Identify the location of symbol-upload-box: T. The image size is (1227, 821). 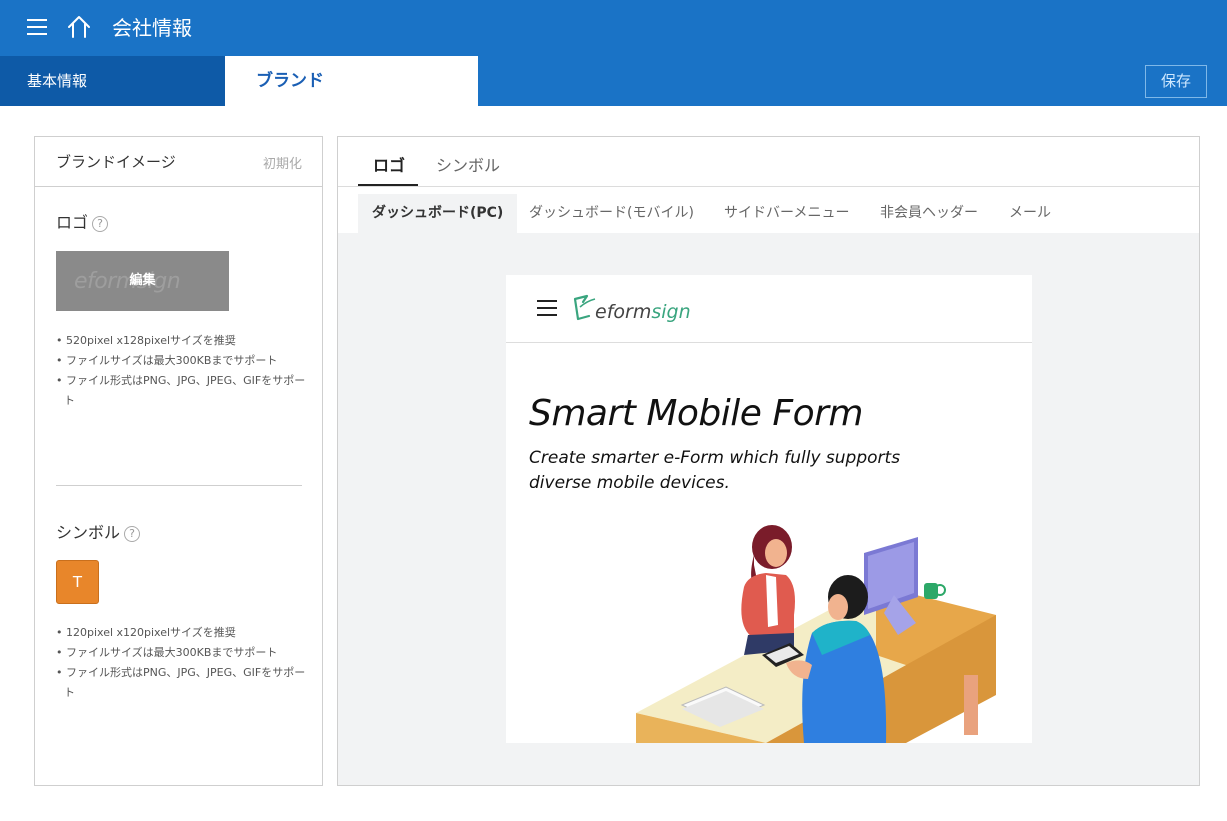
(77, 582).